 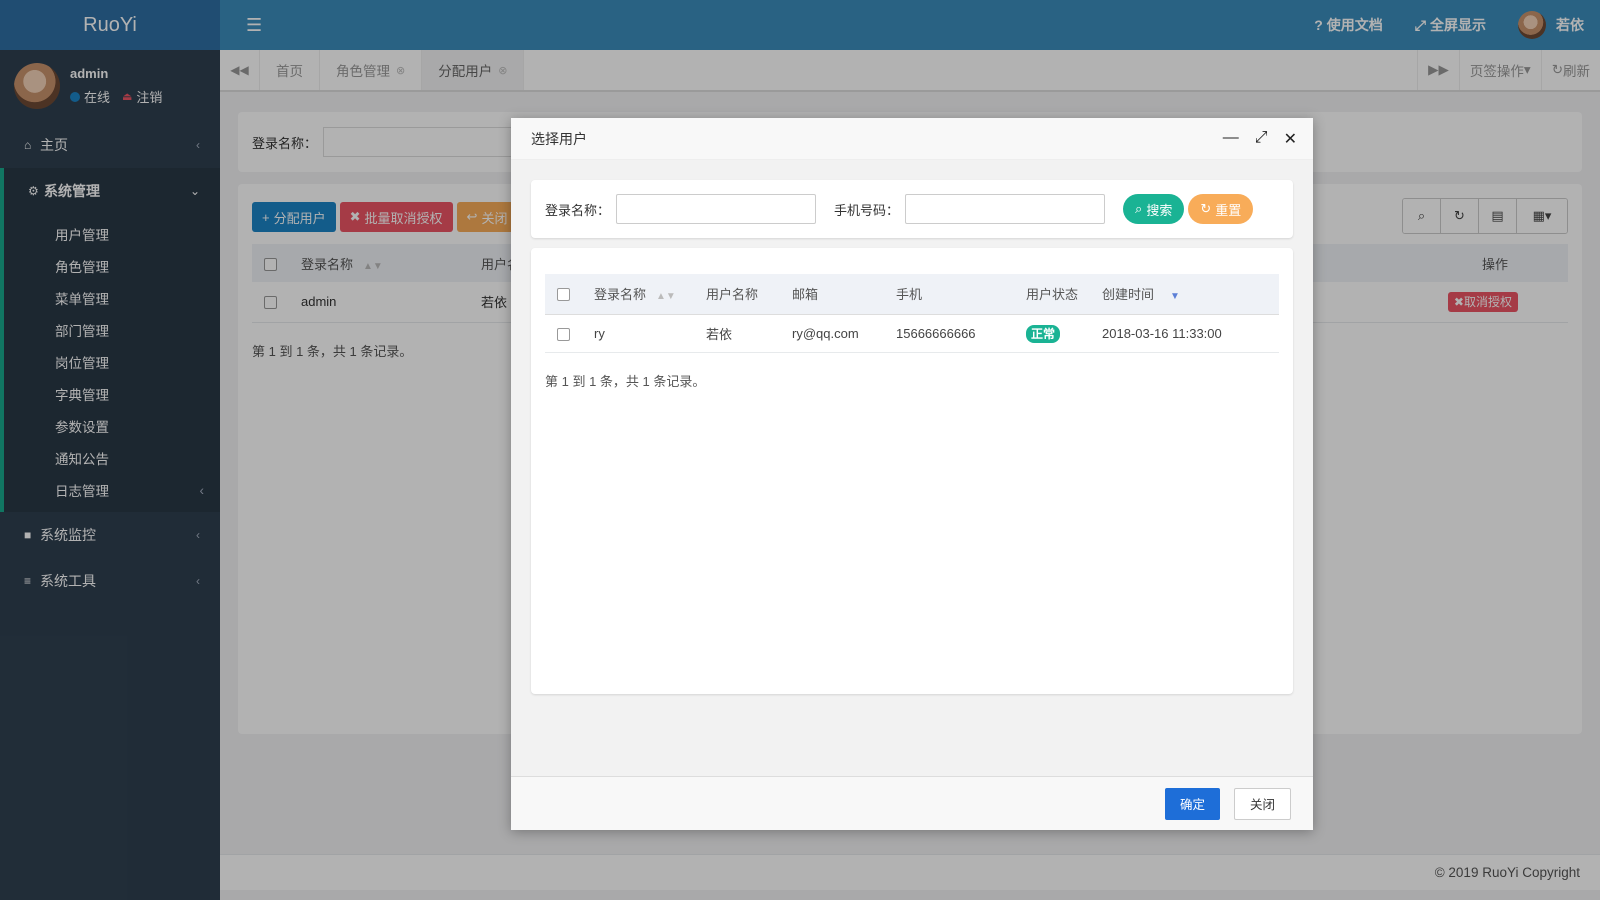 What do you see at coordinates (1052, 295) in the screenshot?
I see `column-header: 用户状态` at bounding box center [1052, 295].